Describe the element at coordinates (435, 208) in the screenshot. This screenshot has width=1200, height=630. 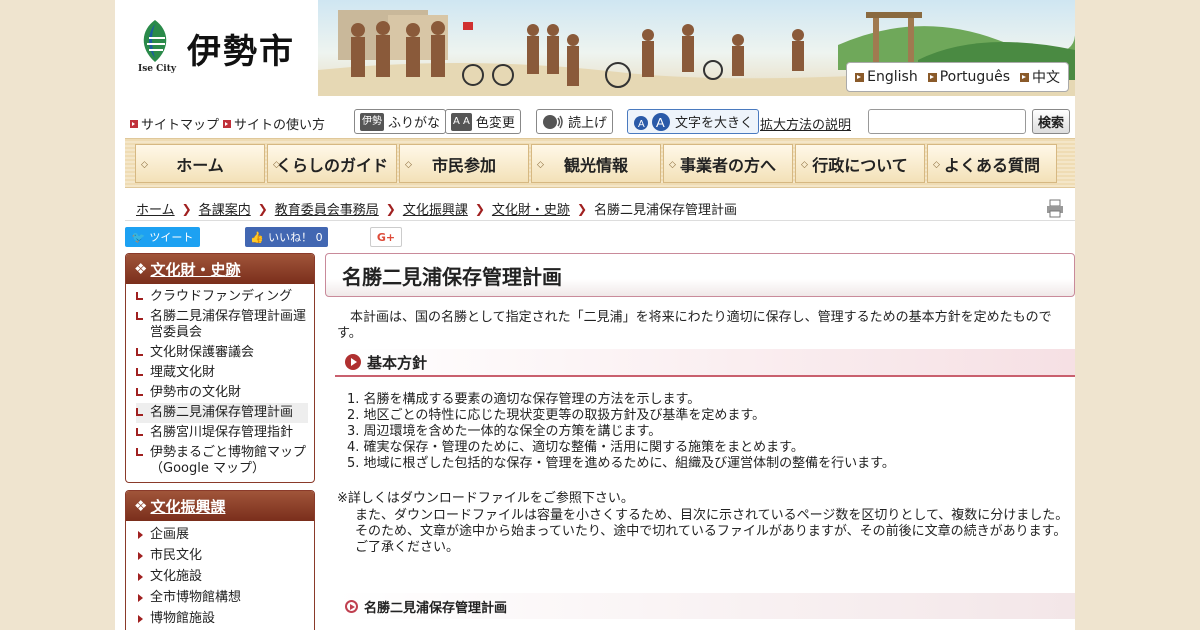
I see `breadcrumb-link: 文化振興課` at that location.